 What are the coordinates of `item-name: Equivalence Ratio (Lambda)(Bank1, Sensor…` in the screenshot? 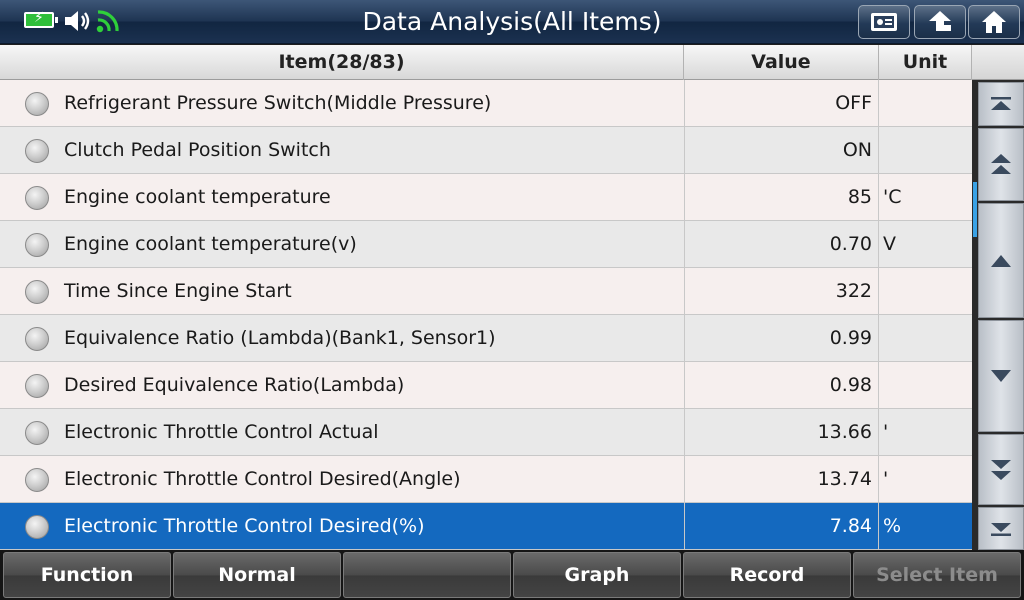 It's located at (280, 338).